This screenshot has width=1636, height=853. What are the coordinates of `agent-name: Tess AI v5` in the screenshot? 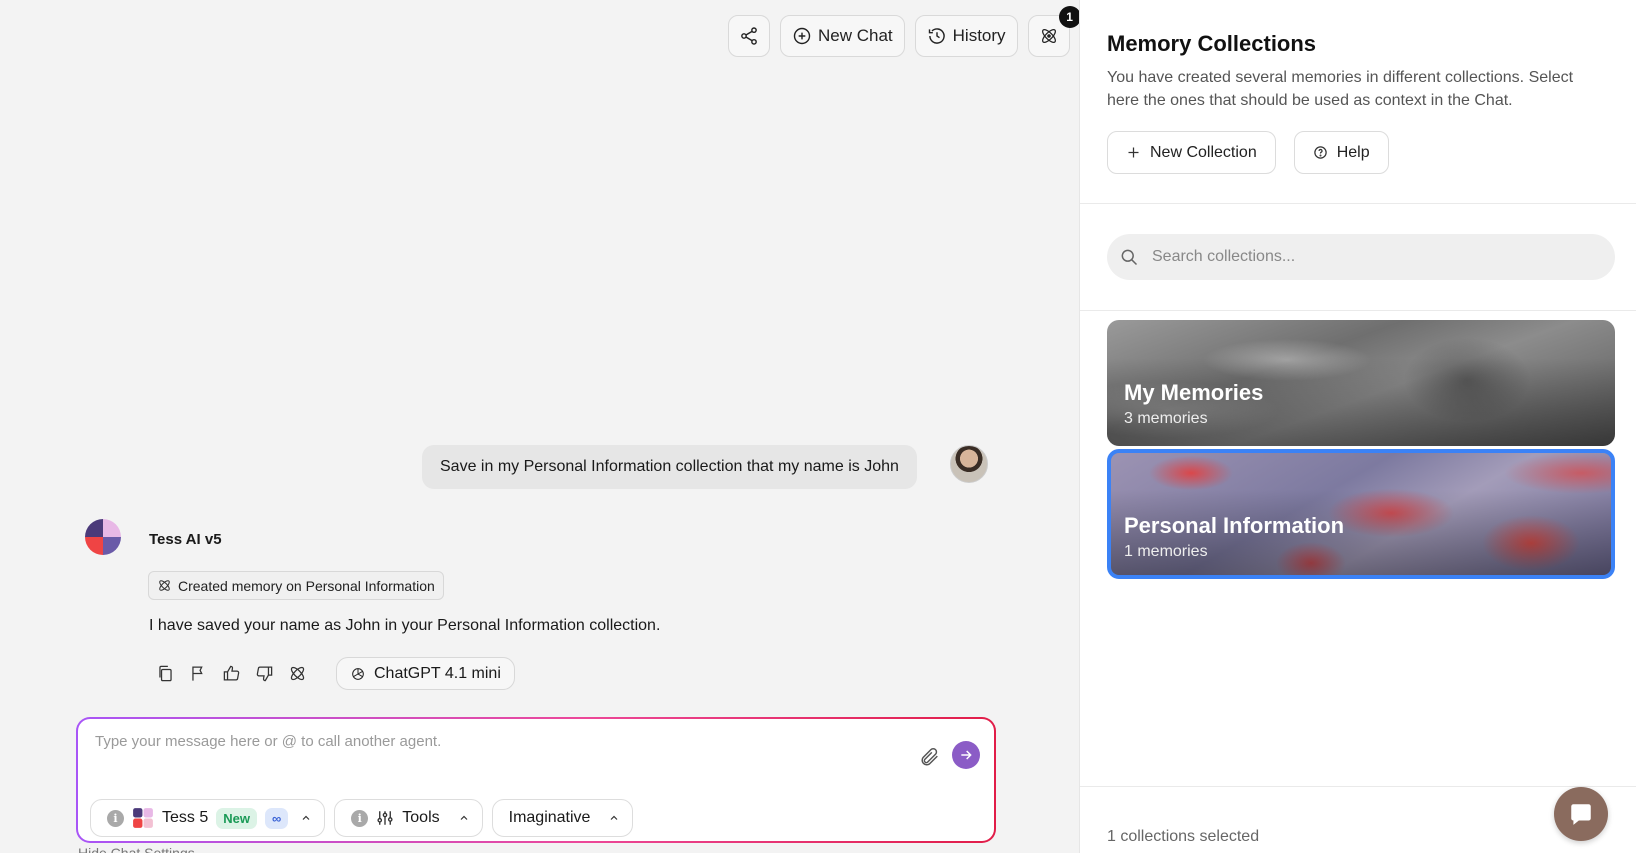 It's located at (185, 539).